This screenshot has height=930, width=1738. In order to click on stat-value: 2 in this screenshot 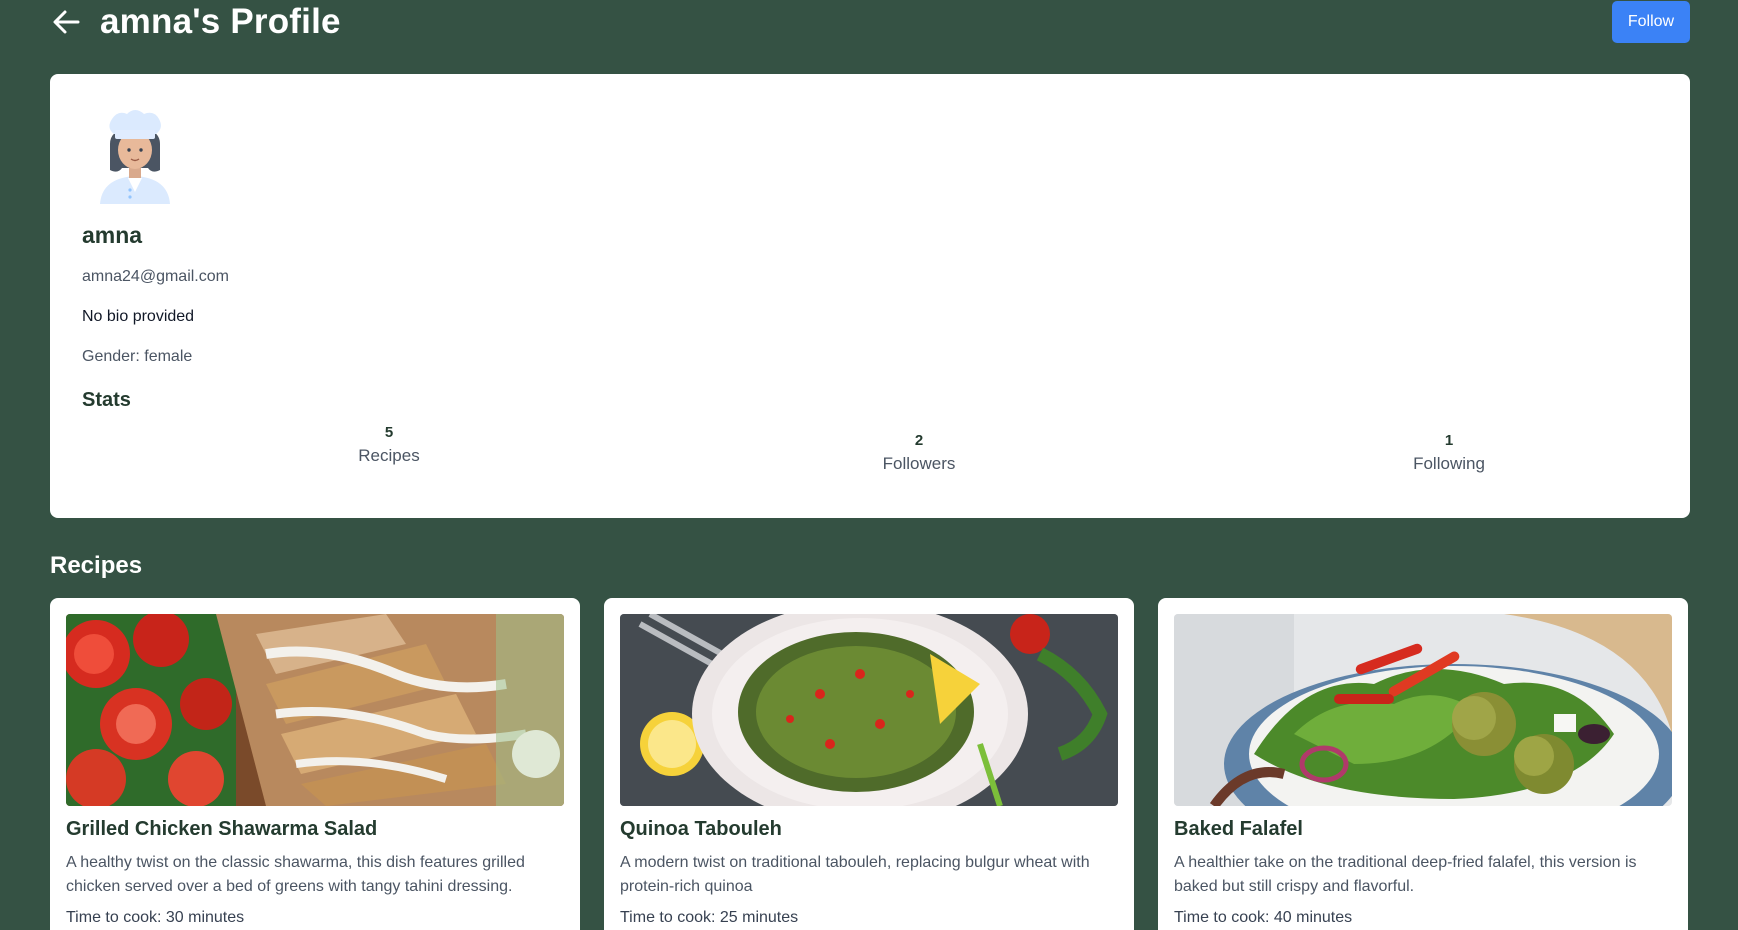, I will do `click(919, 440)`.